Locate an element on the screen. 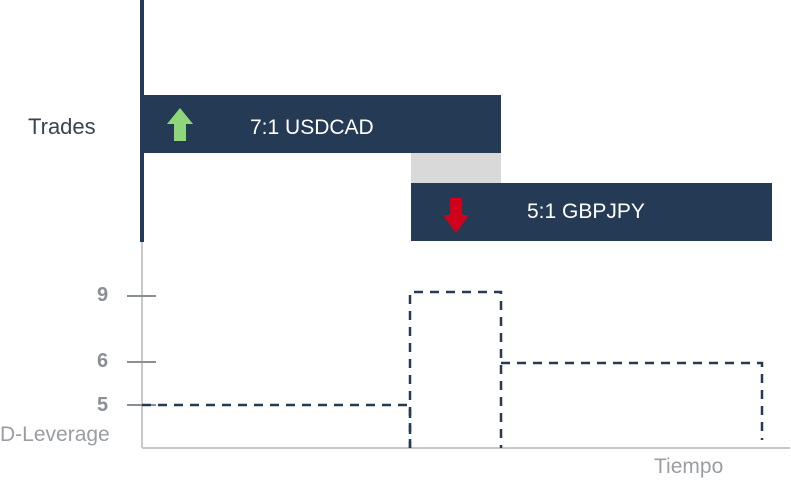 Image resolution: width=791 pixels, height=480 pixels. trade-overlap-region is located at coordinates (456, 168).